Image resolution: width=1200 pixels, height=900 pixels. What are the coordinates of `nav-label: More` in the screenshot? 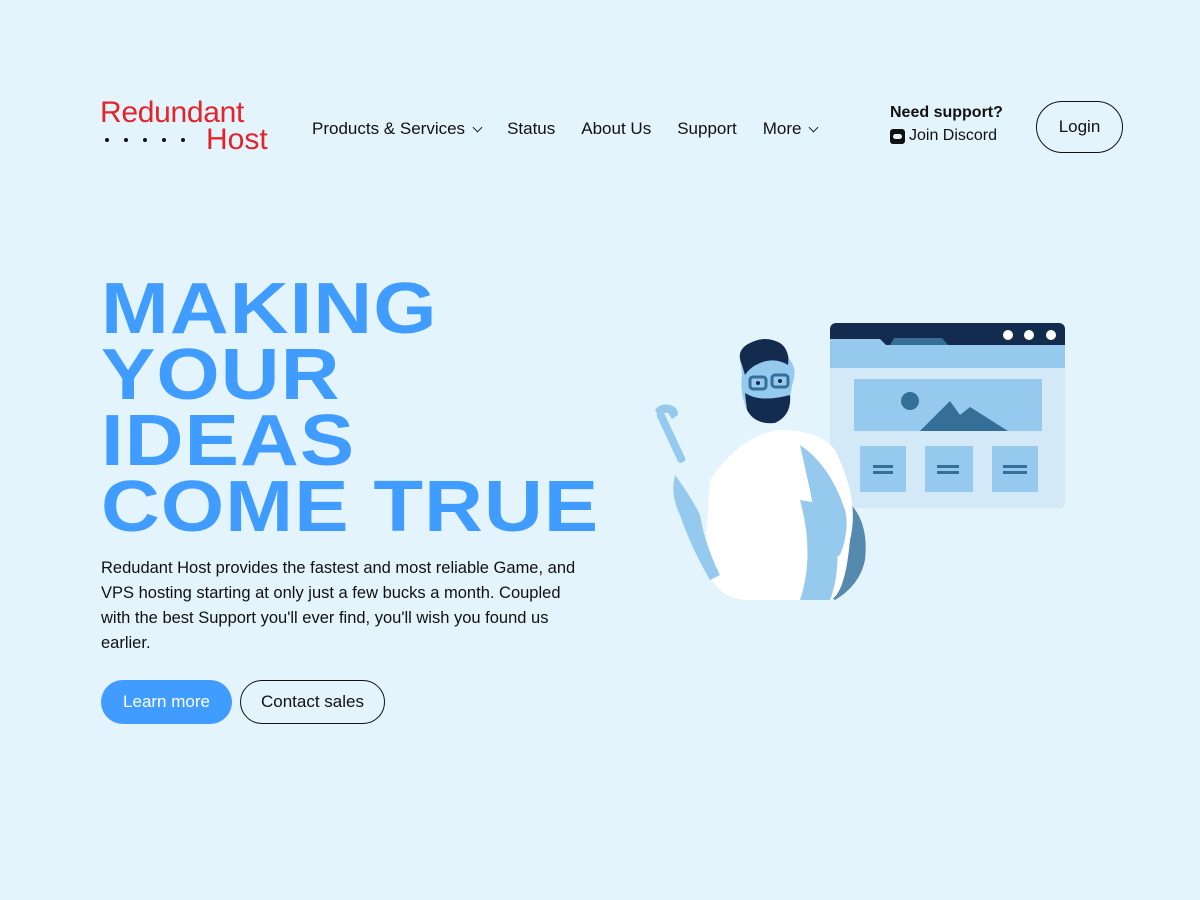 It's located at (782, 128).